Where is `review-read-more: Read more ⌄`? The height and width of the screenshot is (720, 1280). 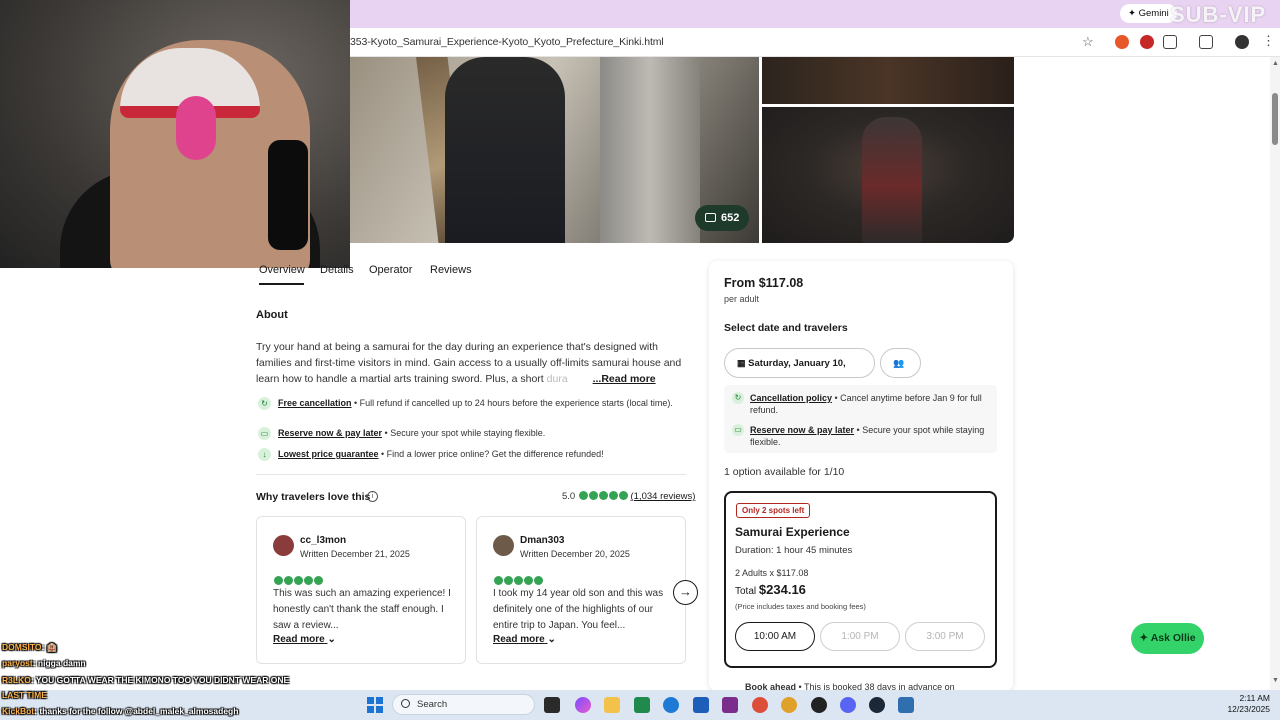
review-read-more: Read more ⌄ is located at coordinates (524, 639).